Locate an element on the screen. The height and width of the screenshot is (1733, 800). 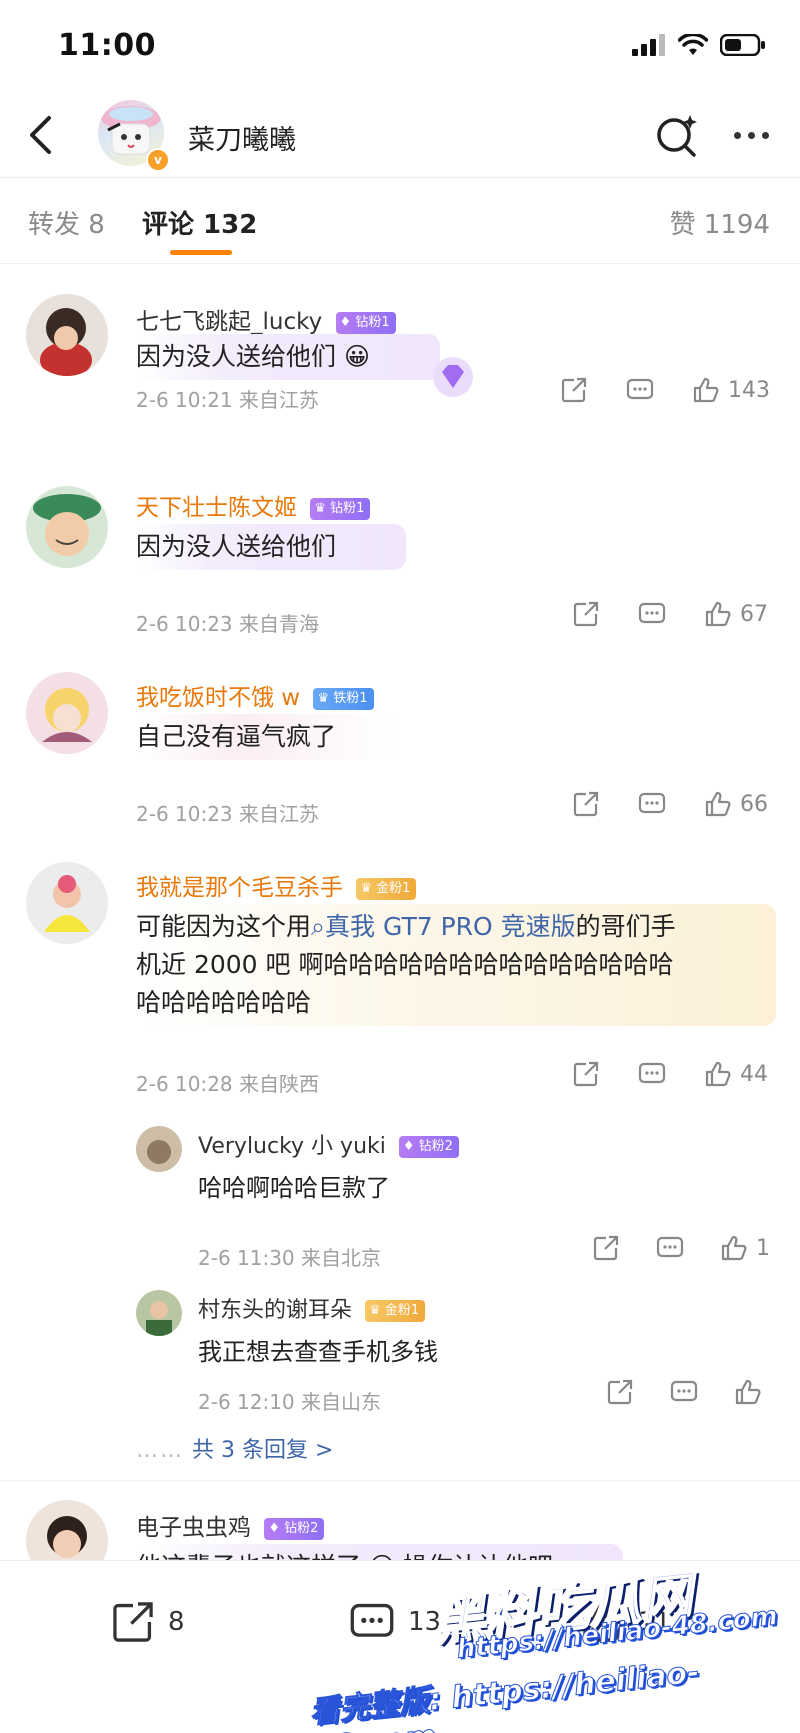
comment-divider is located at coordinates (400, 1480).